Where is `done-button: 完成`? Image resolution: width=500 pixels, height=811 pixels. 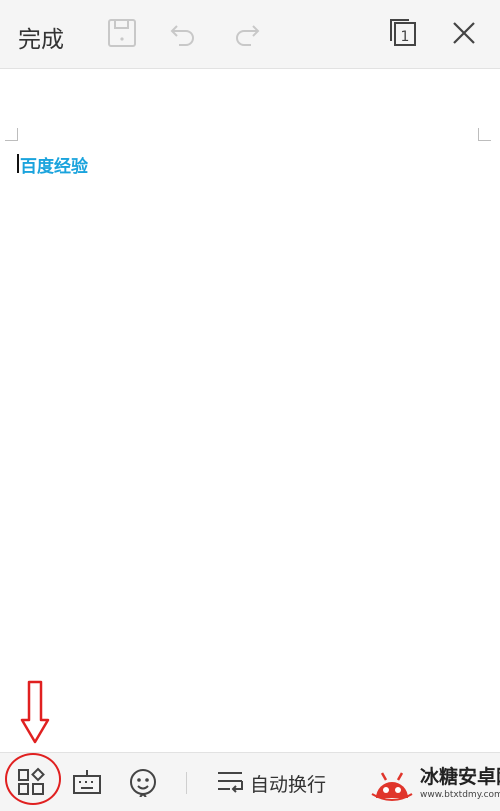
done-button: 完成 is located at coordinates (41, 37).